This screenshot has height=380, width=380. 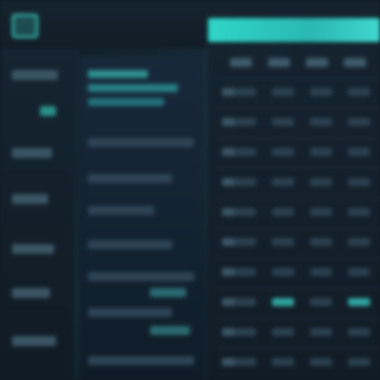 What do you see at coordinates (48, 111) in the screenshot?
I see `sidebar-item-active` at bounding box center [48, 111].